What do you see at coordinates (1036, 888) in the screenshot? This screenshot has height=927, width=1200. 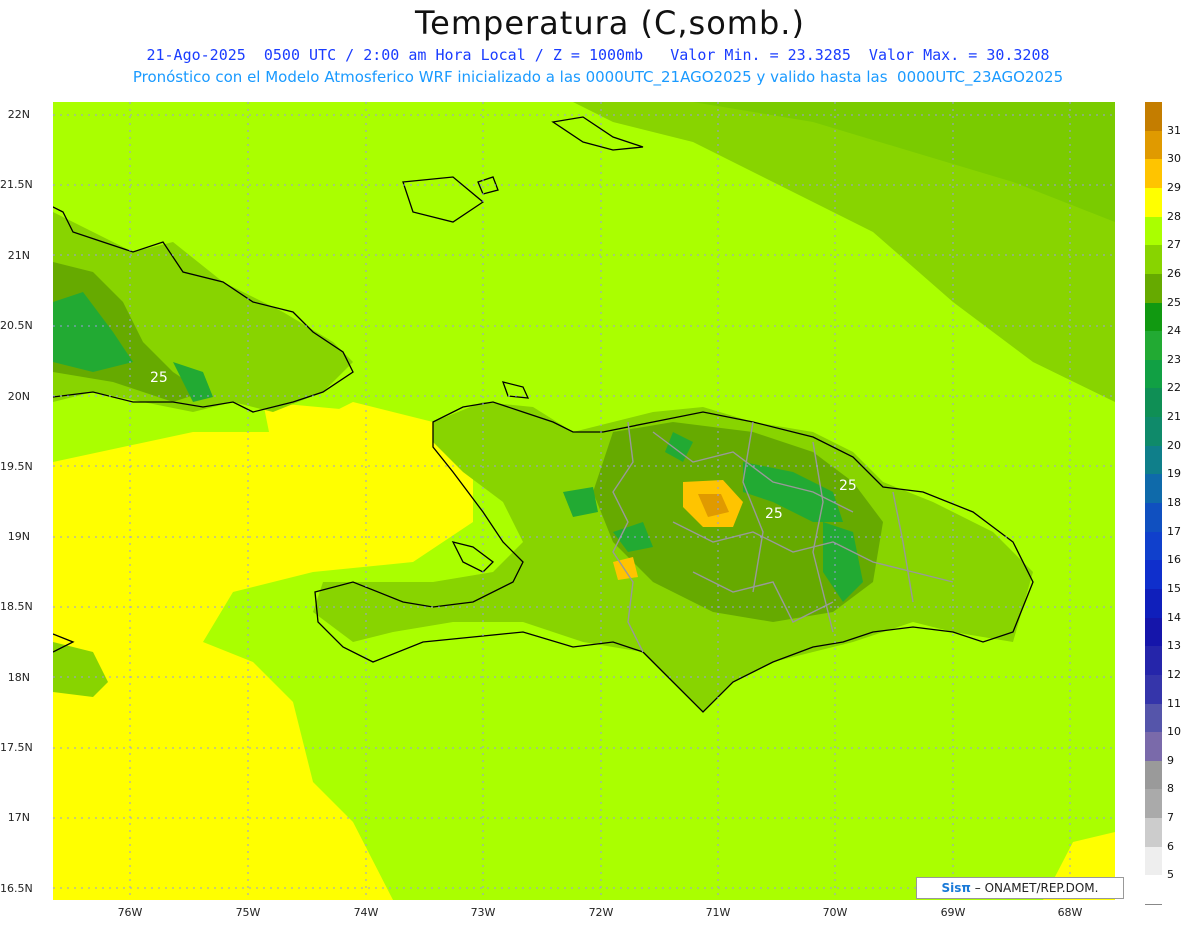 I see `credit-text: – ONAMET/REP.DOM.` at bounding box center [1036, 888].